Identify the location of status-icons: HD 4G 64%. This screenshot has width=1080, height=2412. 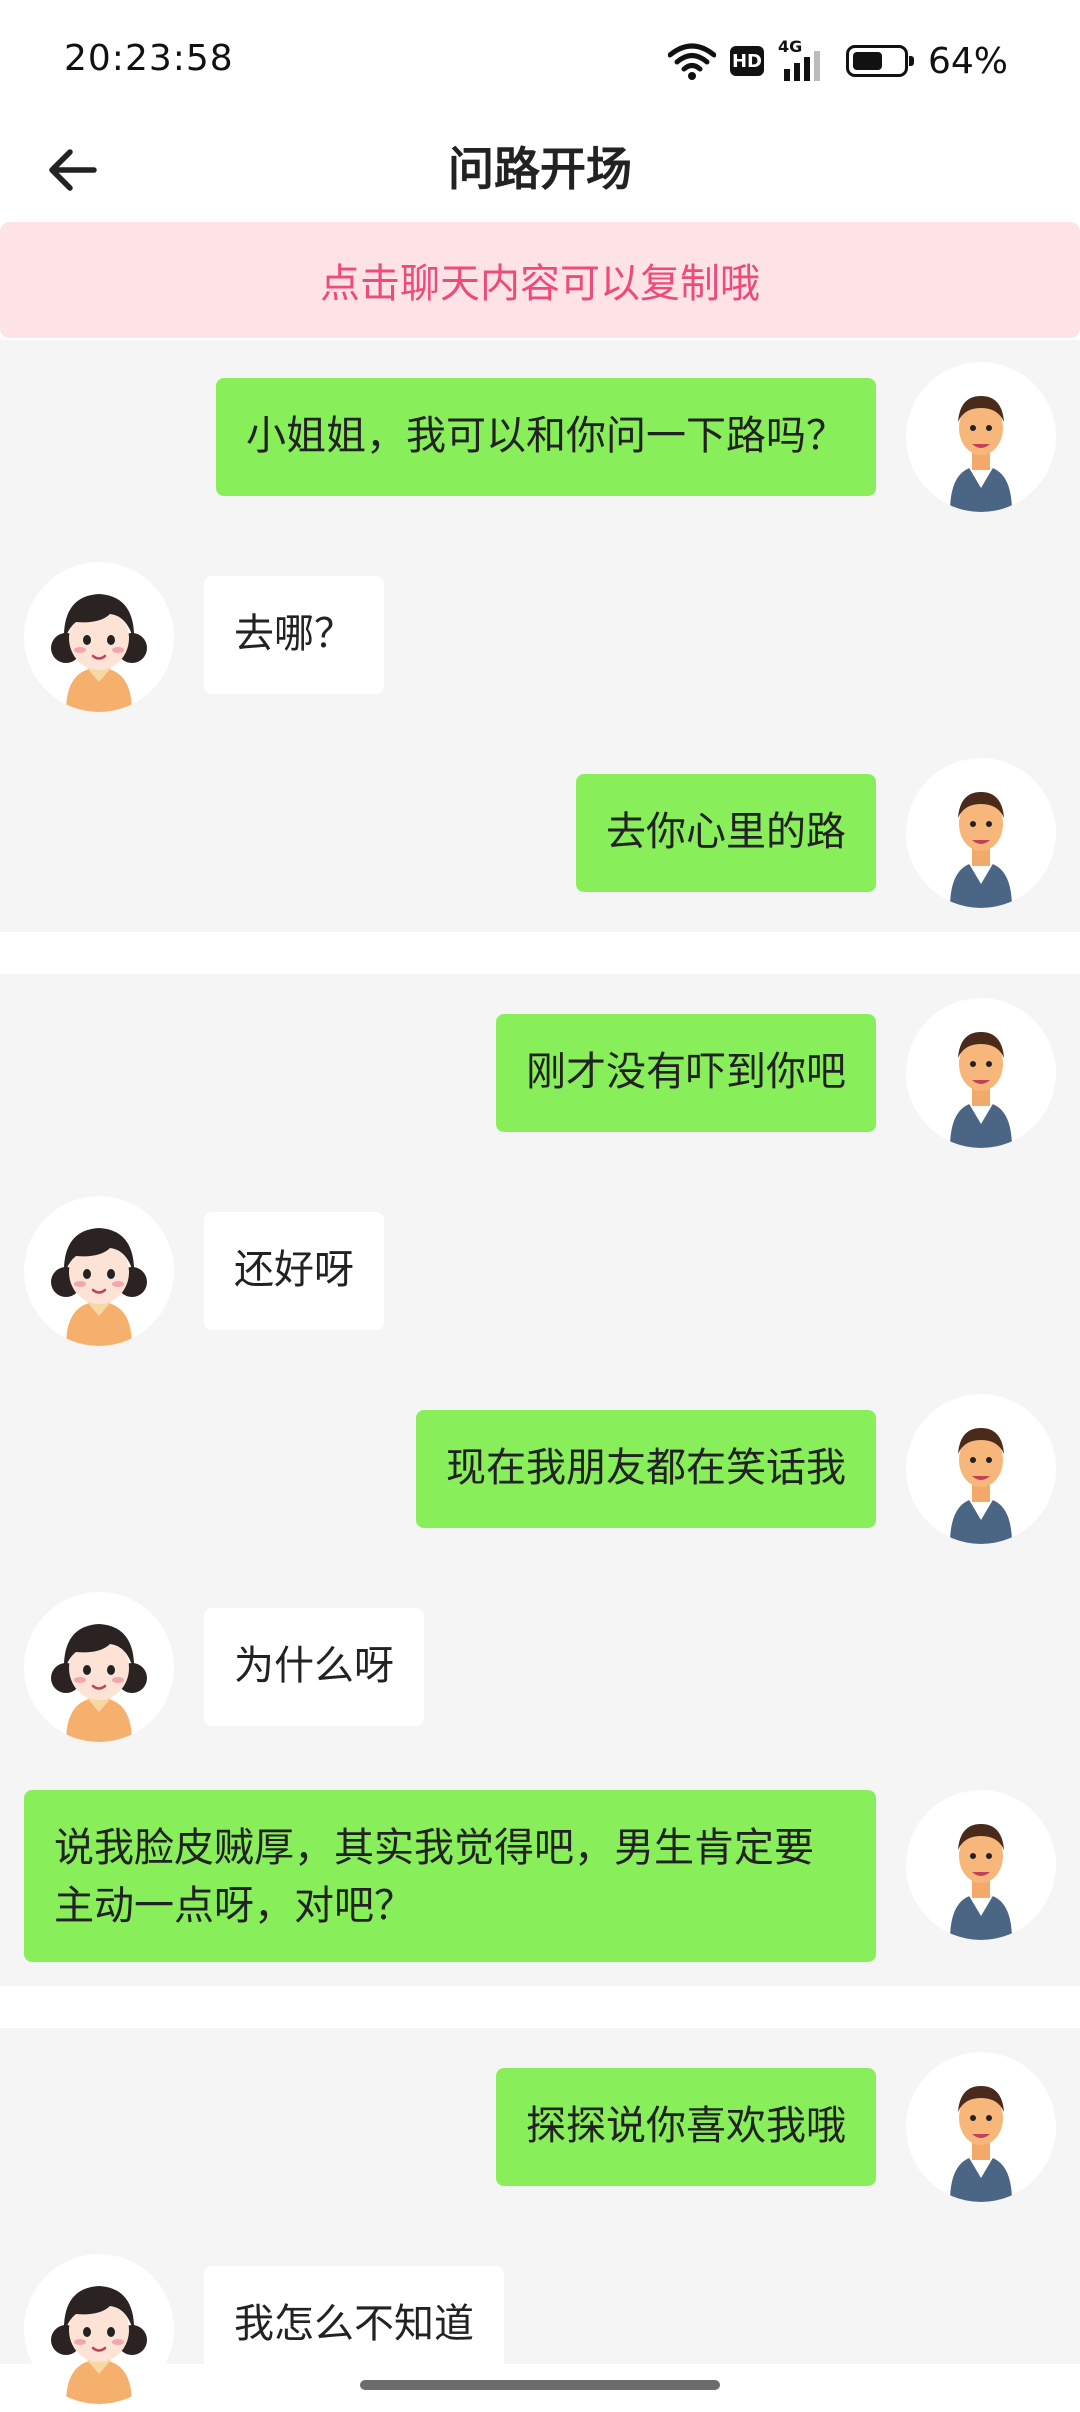
(837, 61).